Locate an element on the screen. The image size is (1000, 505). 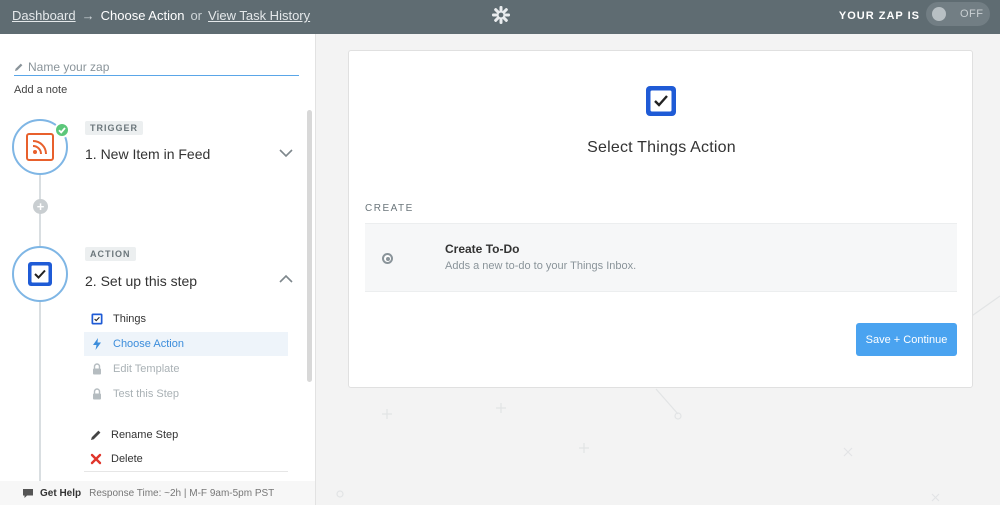
delete-step-button: Delete is located at coordinates (116, 459).